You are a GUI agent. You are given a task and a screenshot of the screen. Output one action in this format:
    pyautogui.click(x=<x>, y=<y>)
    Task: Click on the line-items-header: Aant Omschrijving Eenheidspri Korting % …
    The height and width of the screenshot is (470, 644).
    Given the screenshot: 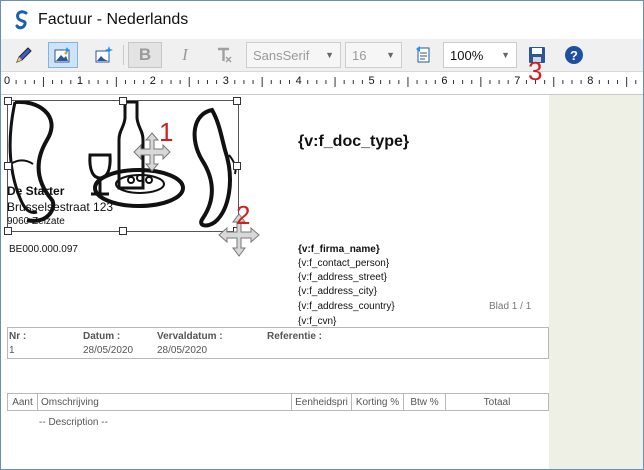 What is the action you would take?
    pyautogui.click(x=278, y=402)
    